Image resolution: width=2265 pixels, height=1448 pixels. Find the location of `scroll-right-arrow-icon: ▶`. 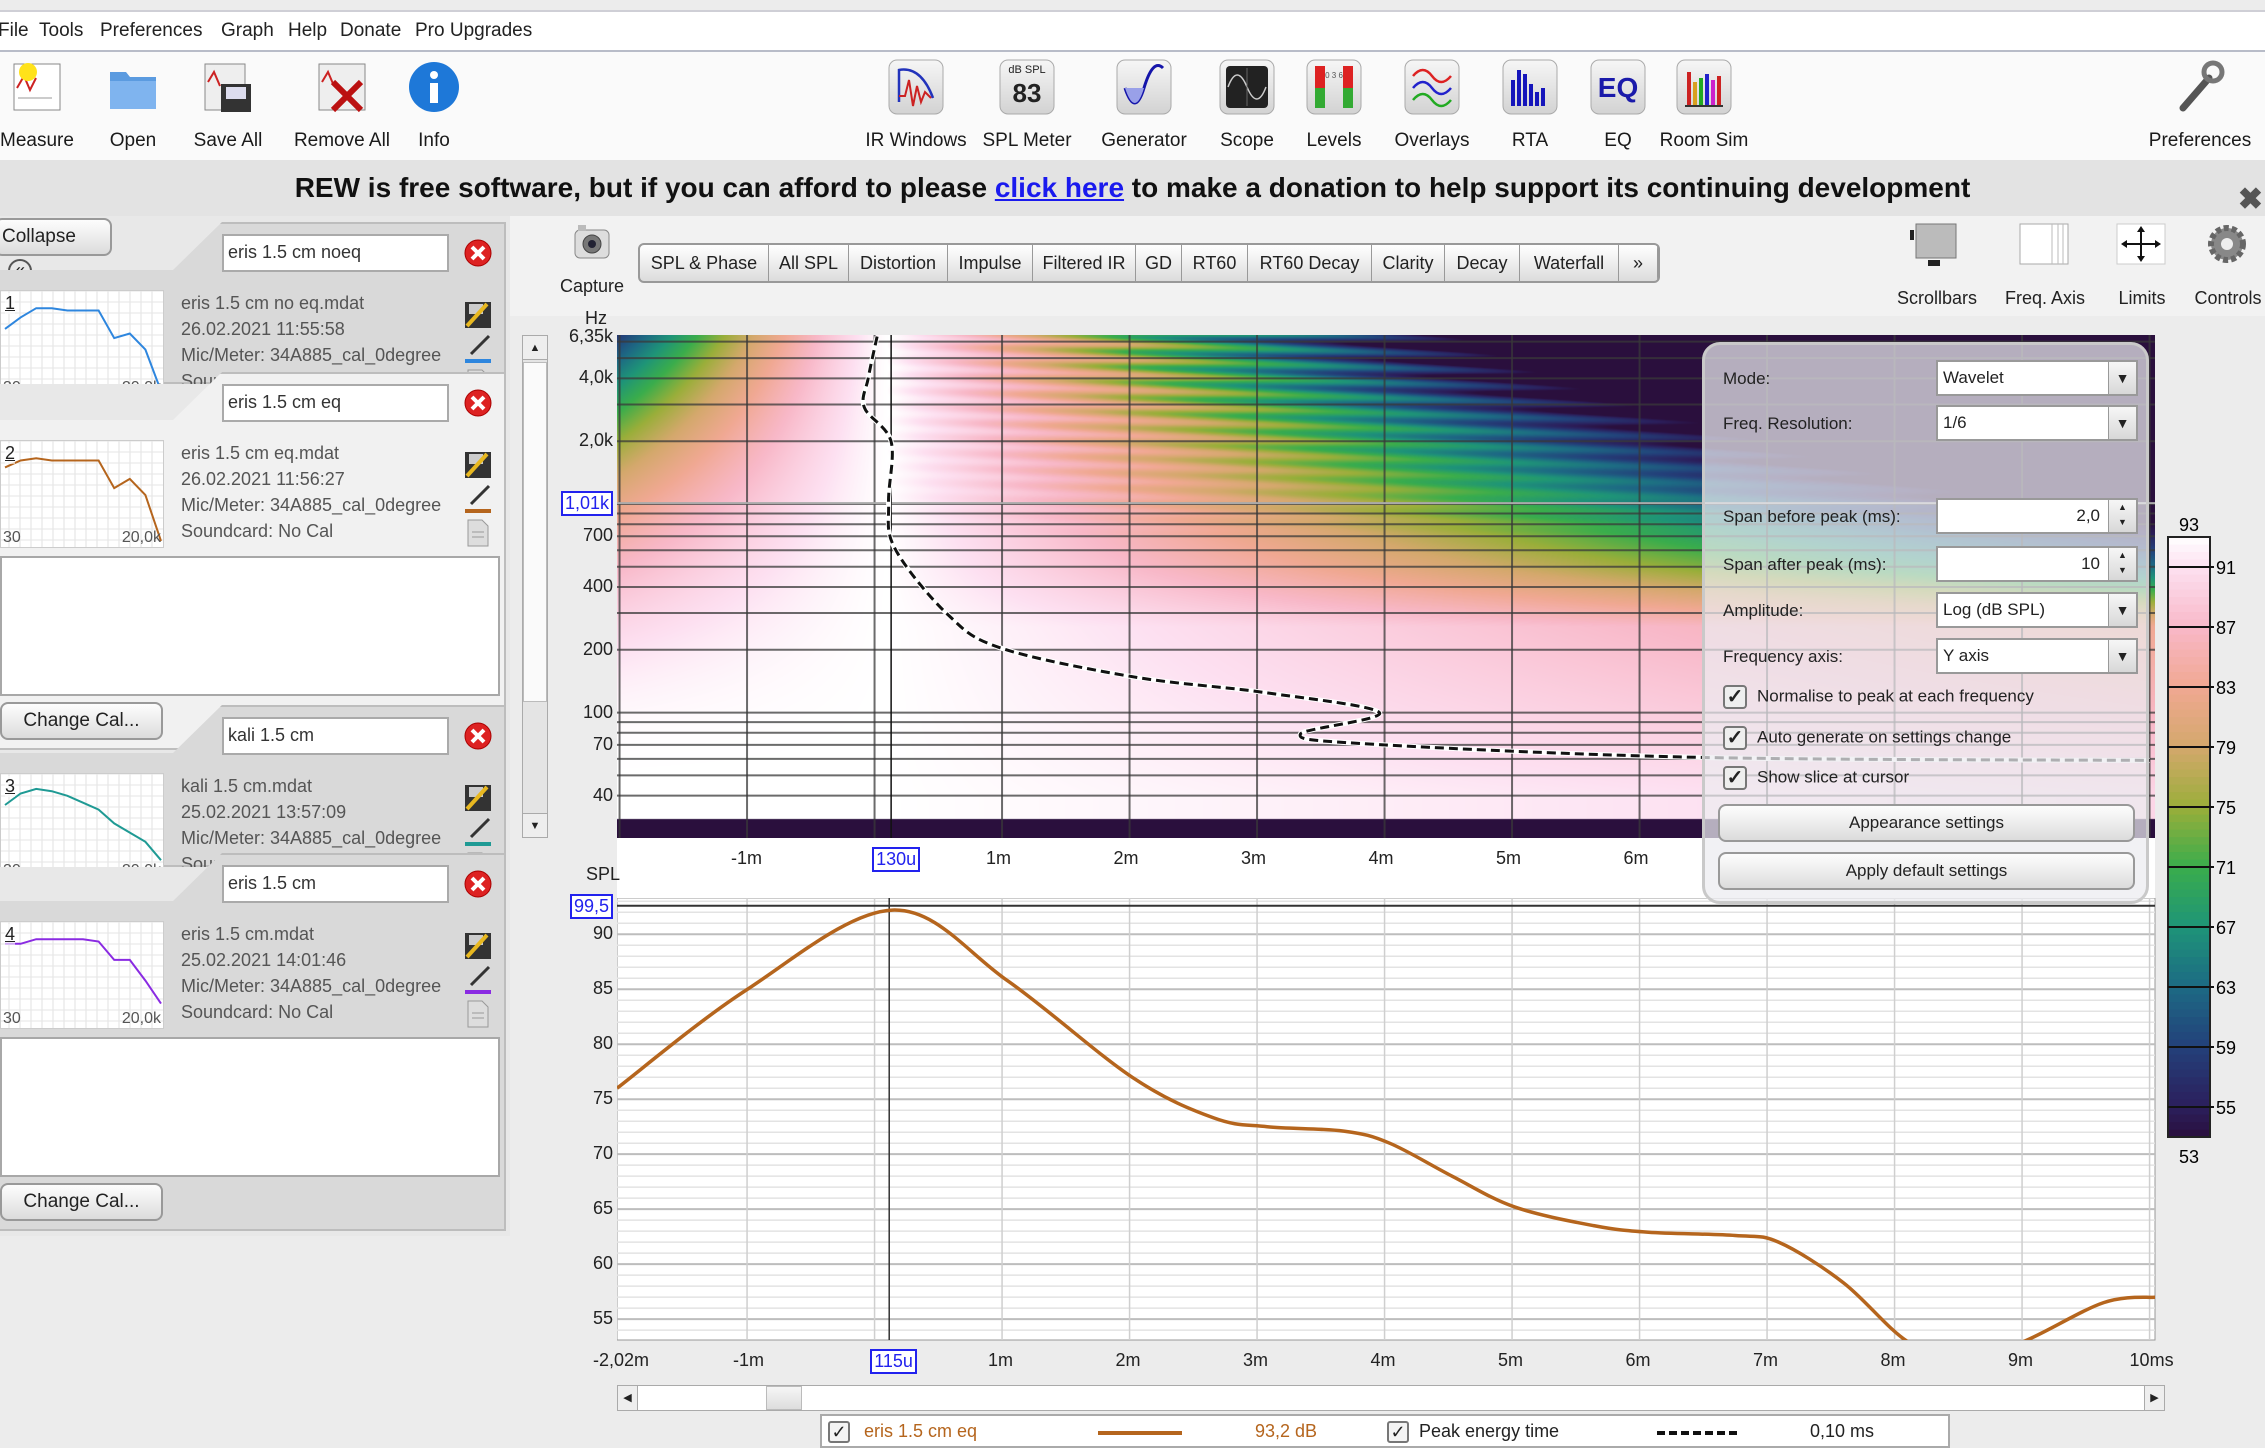

scroll-right-arrow-icon: ▶ is located at coordinates (2154, 1398).